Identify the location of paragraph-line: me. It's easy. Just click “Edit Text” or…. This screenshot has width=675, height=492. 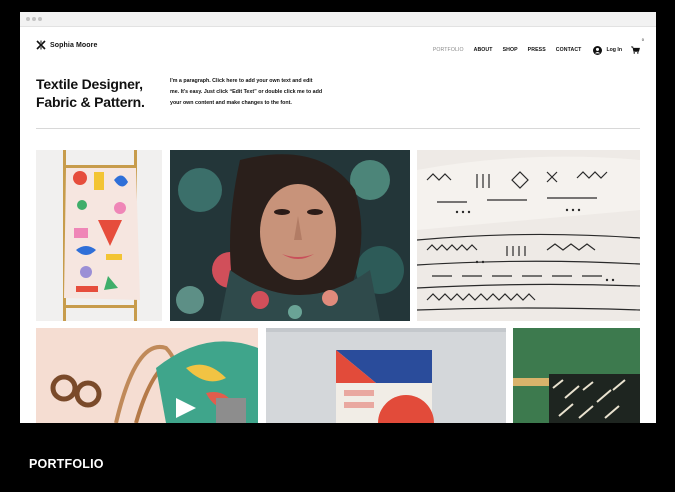
(246, 92).